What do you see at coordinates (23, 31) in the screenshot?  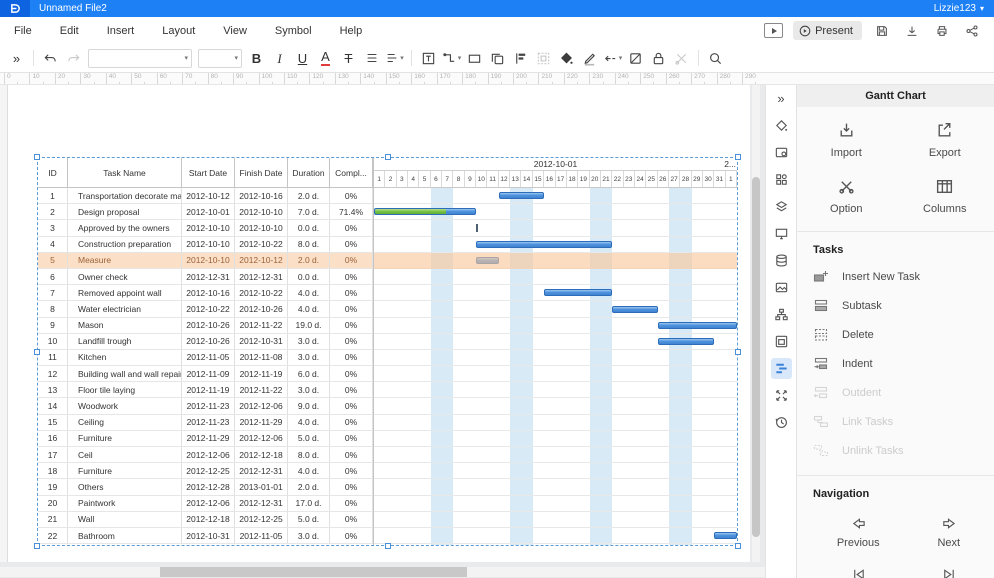 I see `menu-file: File` at bounding box center [23, 31].